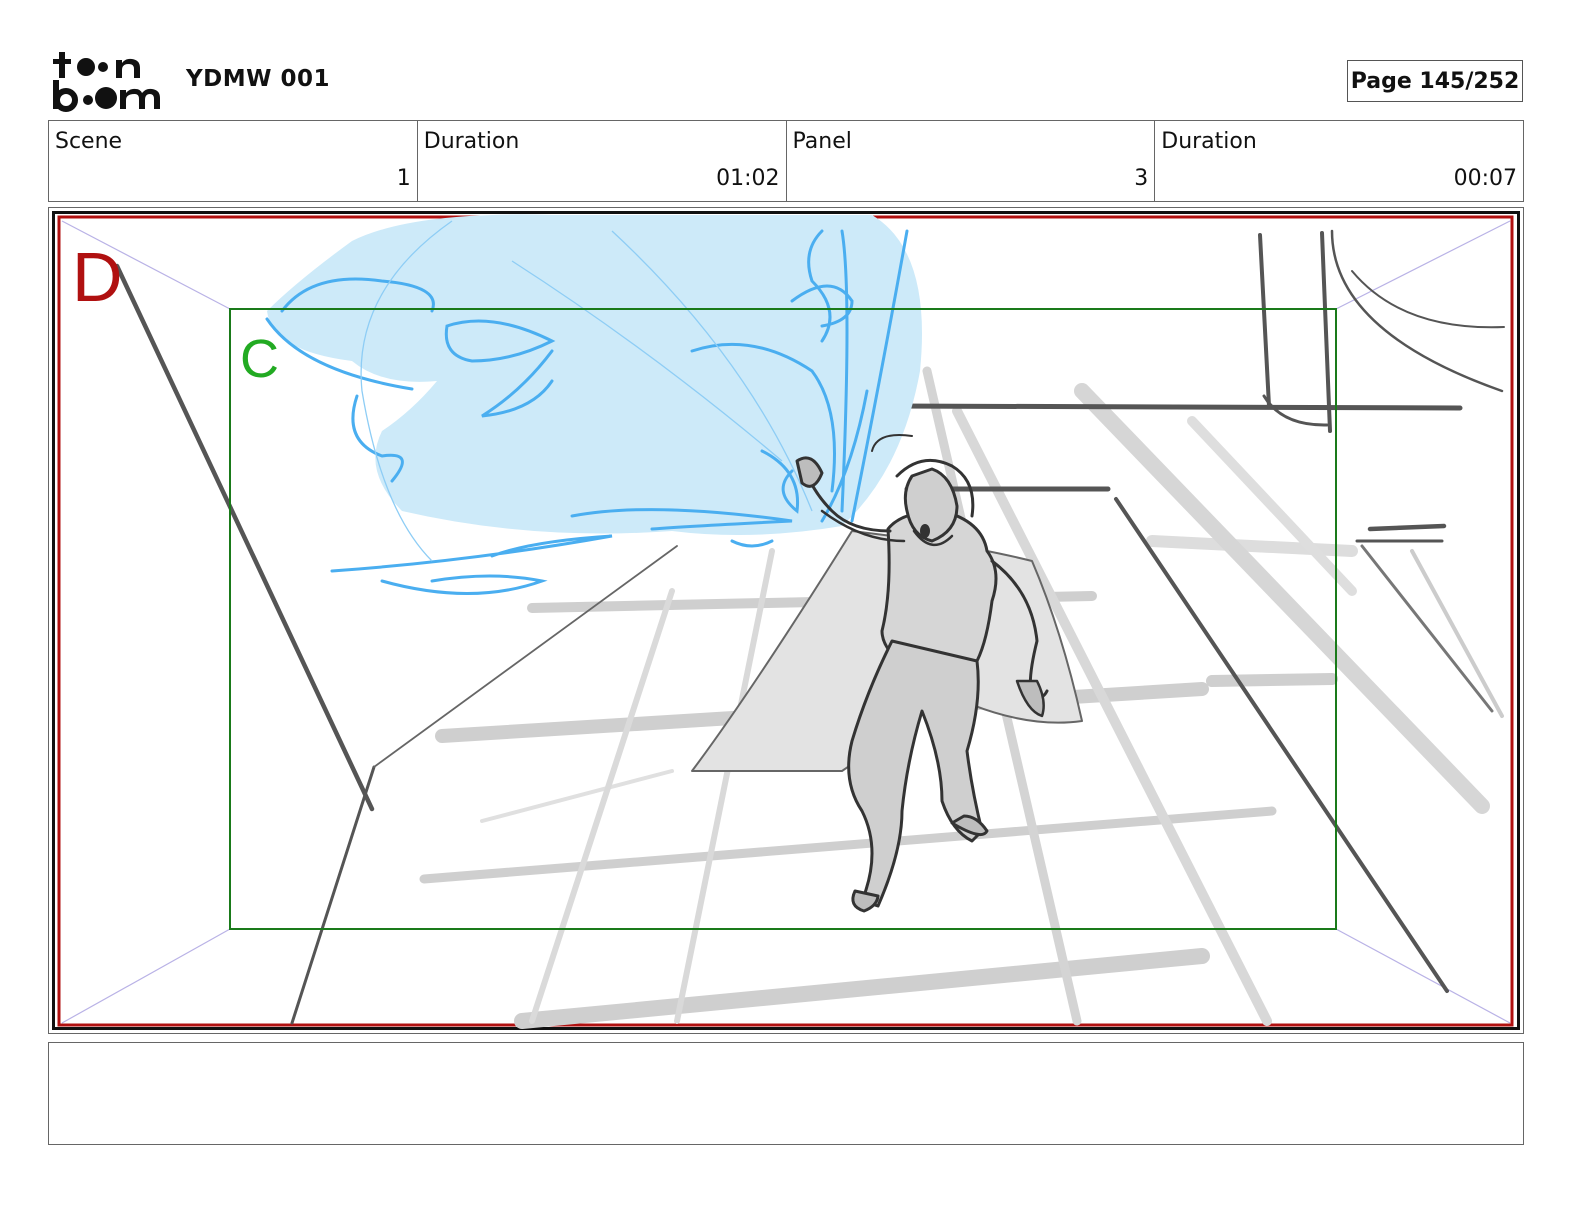 This screenshot has width=1584, height=1224. Describe the element at coordinates (89, 141) in the screenshot. I see `scene-label: Scene` at that location.